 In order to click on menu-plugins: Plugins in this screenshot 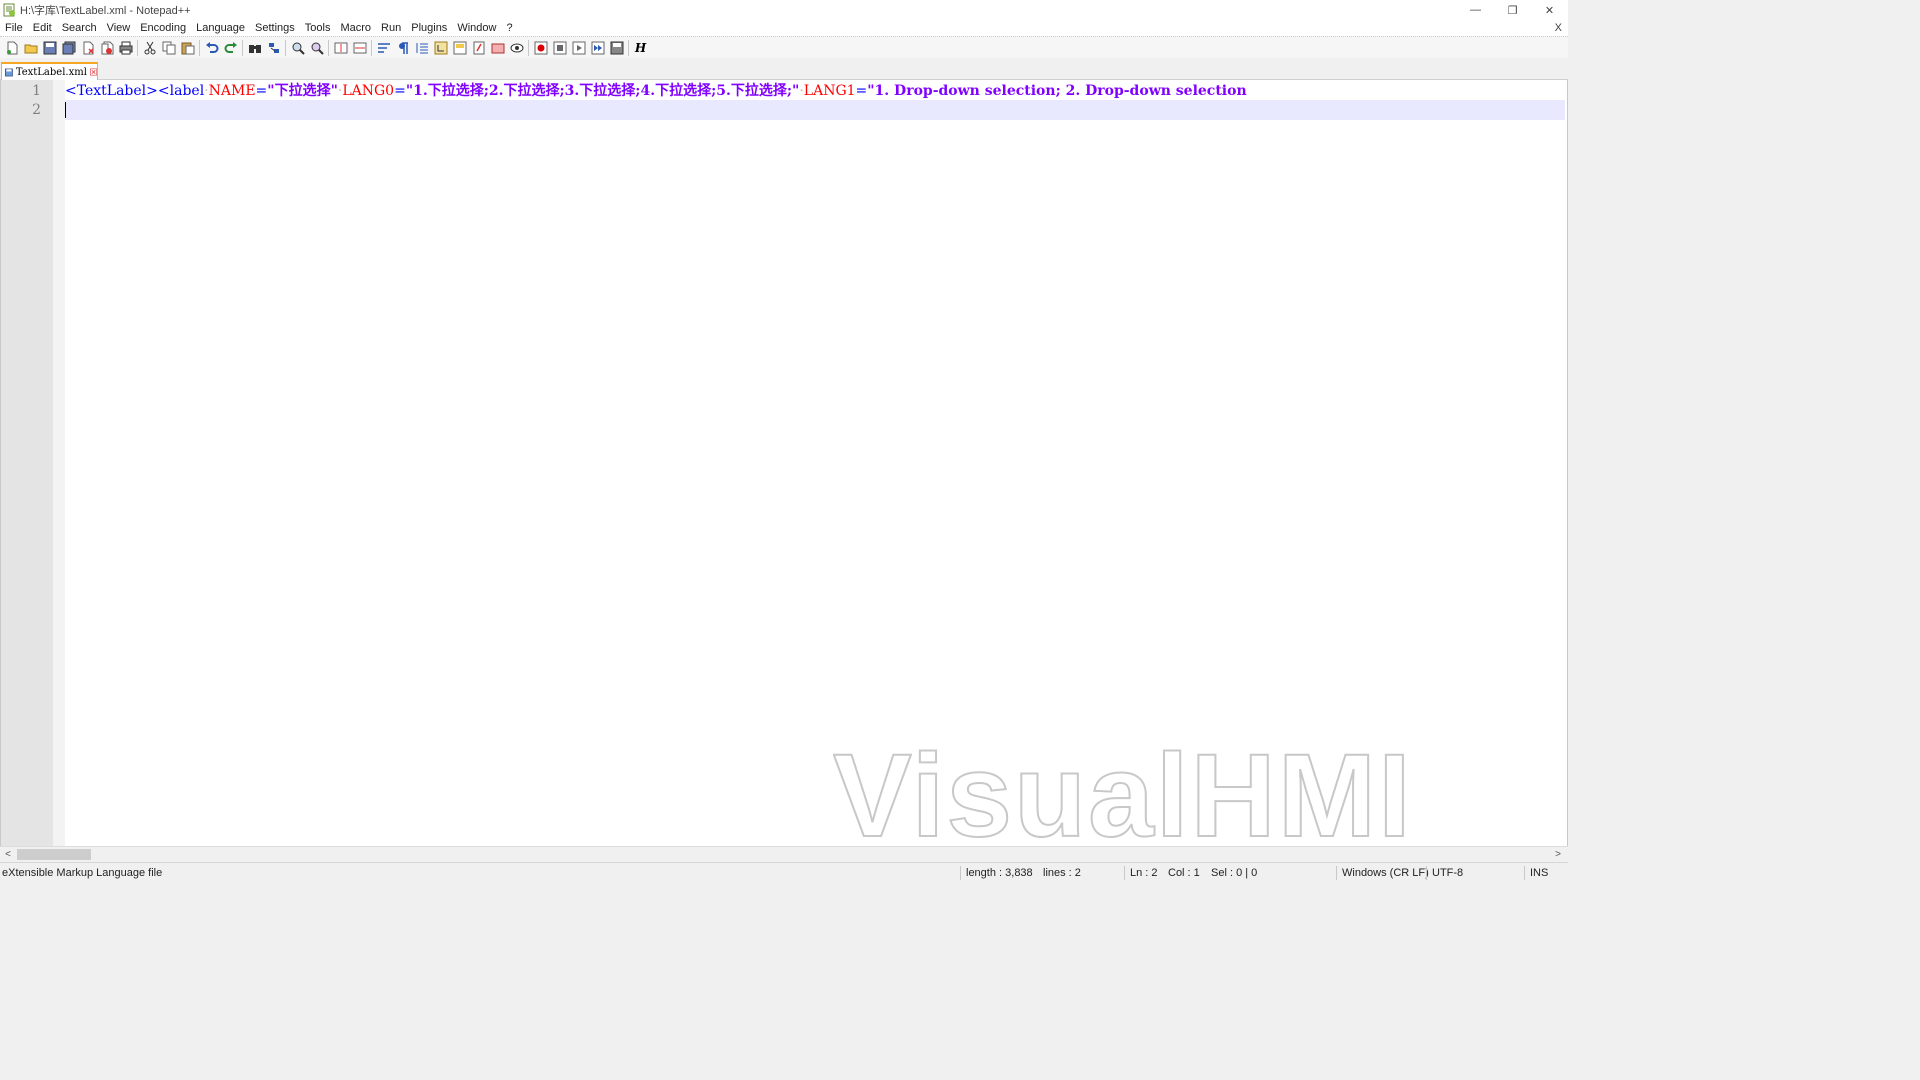, I will do `click(429, 28)`.